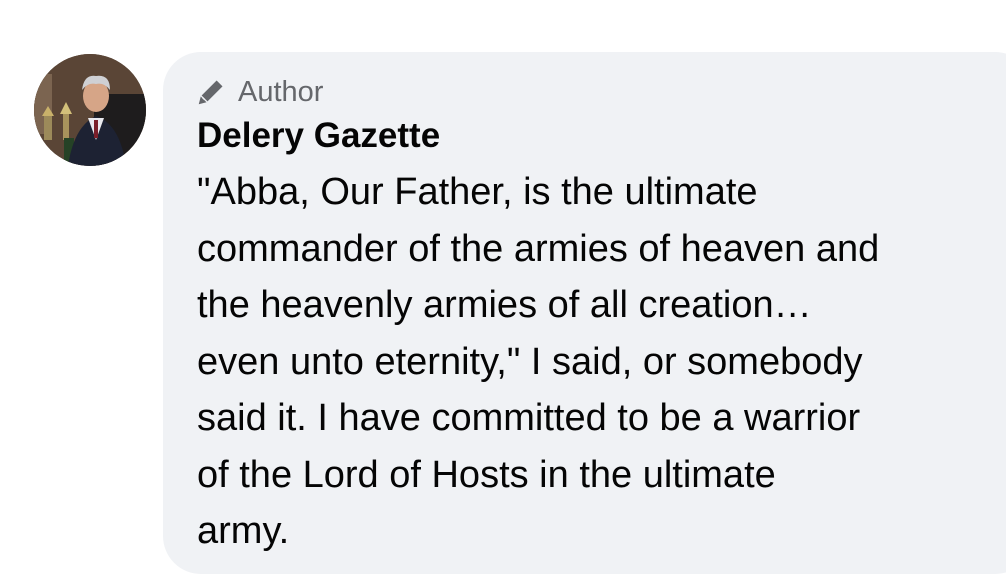  What do you see at coordinates (281, 92) in the screenshot?
I see `author-badge-label: Author` at bounding box center [281, 92].